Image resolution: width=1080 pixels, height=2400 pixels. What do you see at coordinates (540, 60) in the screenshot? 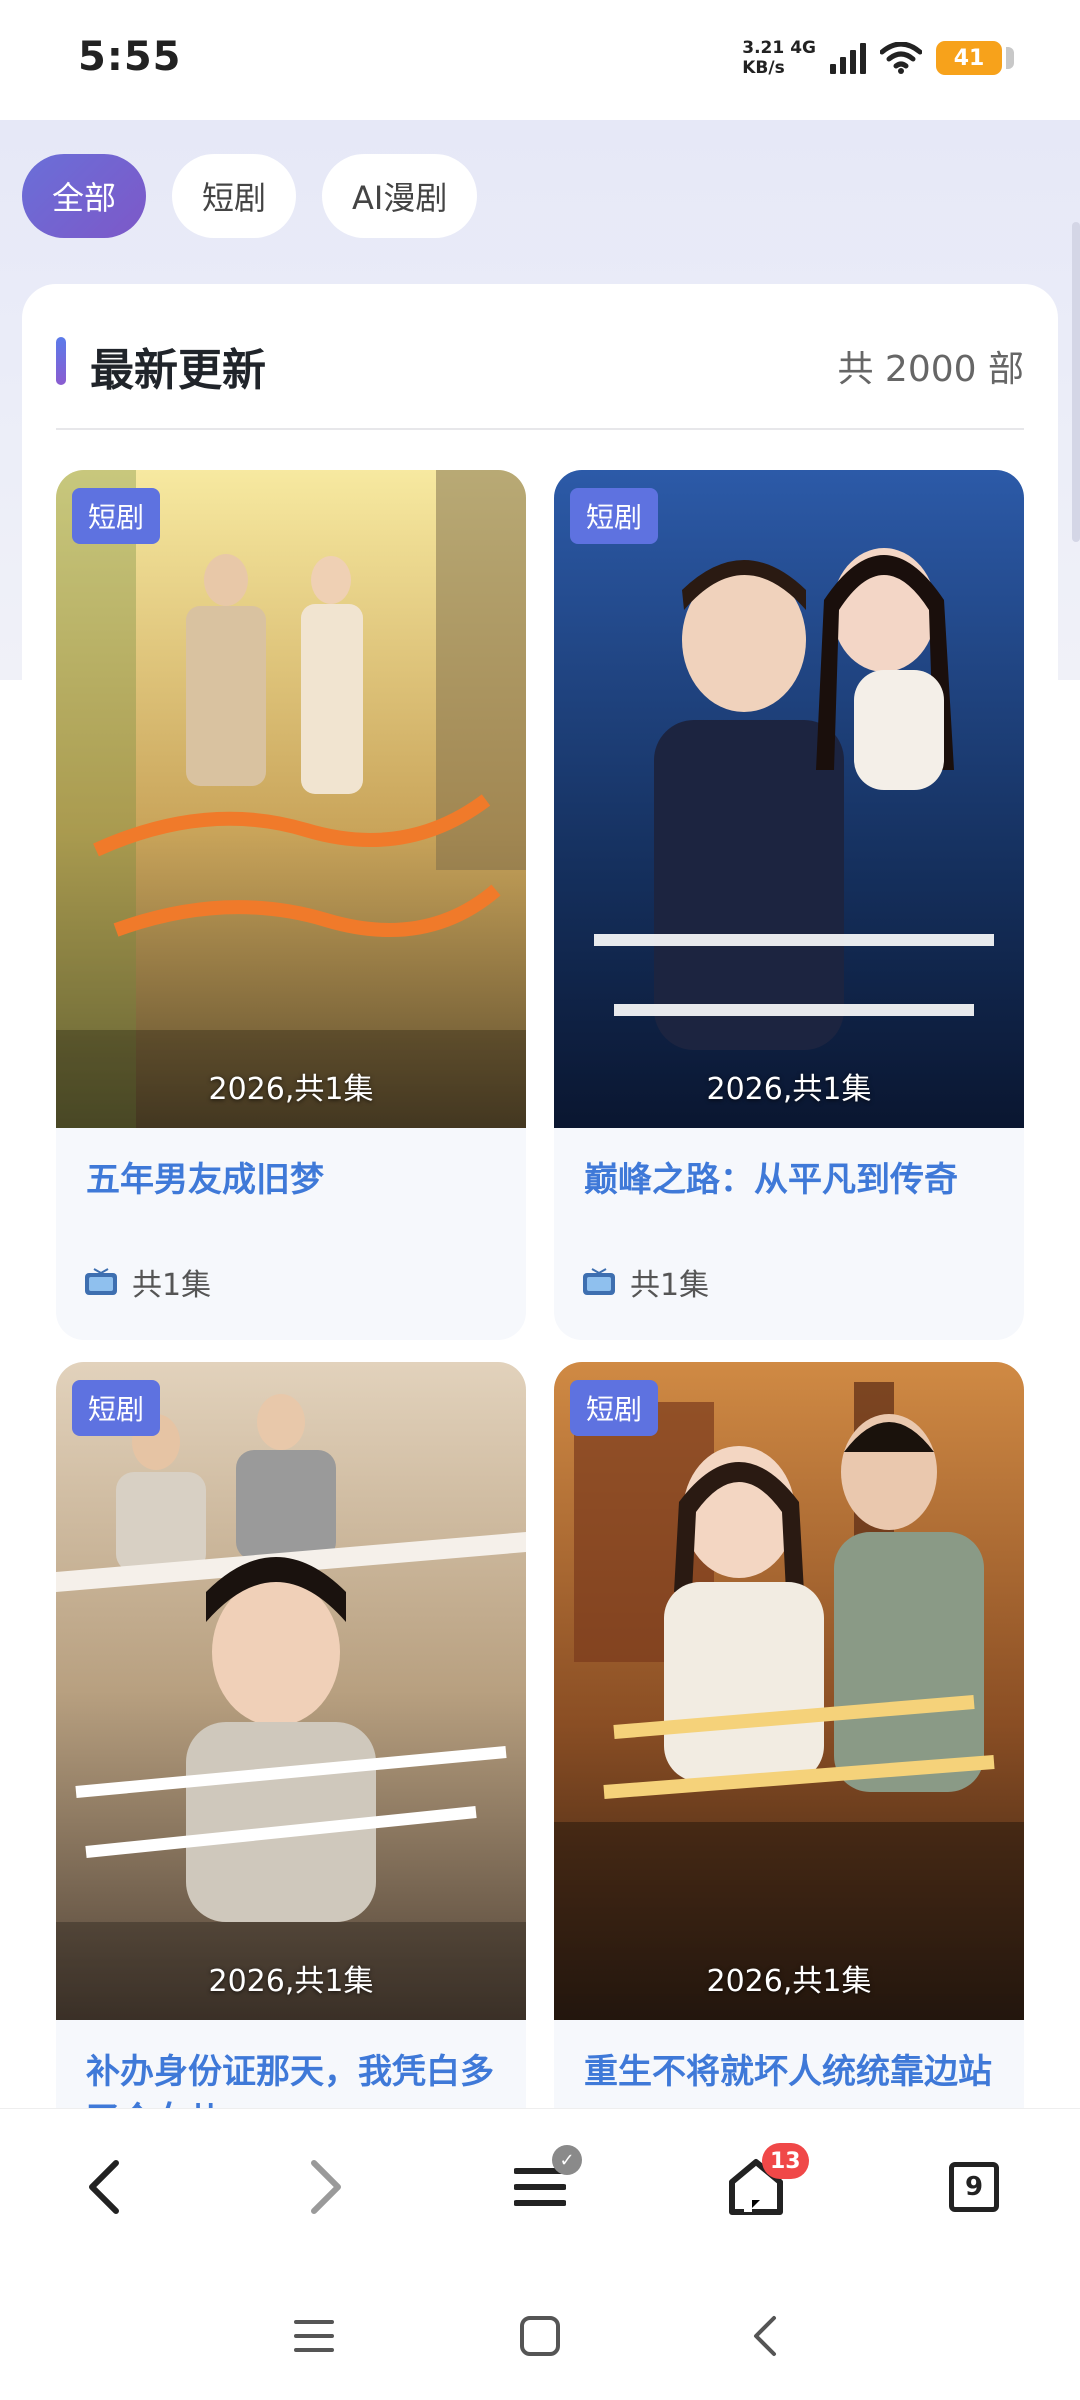
I see `status-bar: 5:55 3.21 4G KB/s 41` at bounding box center [540, 60].